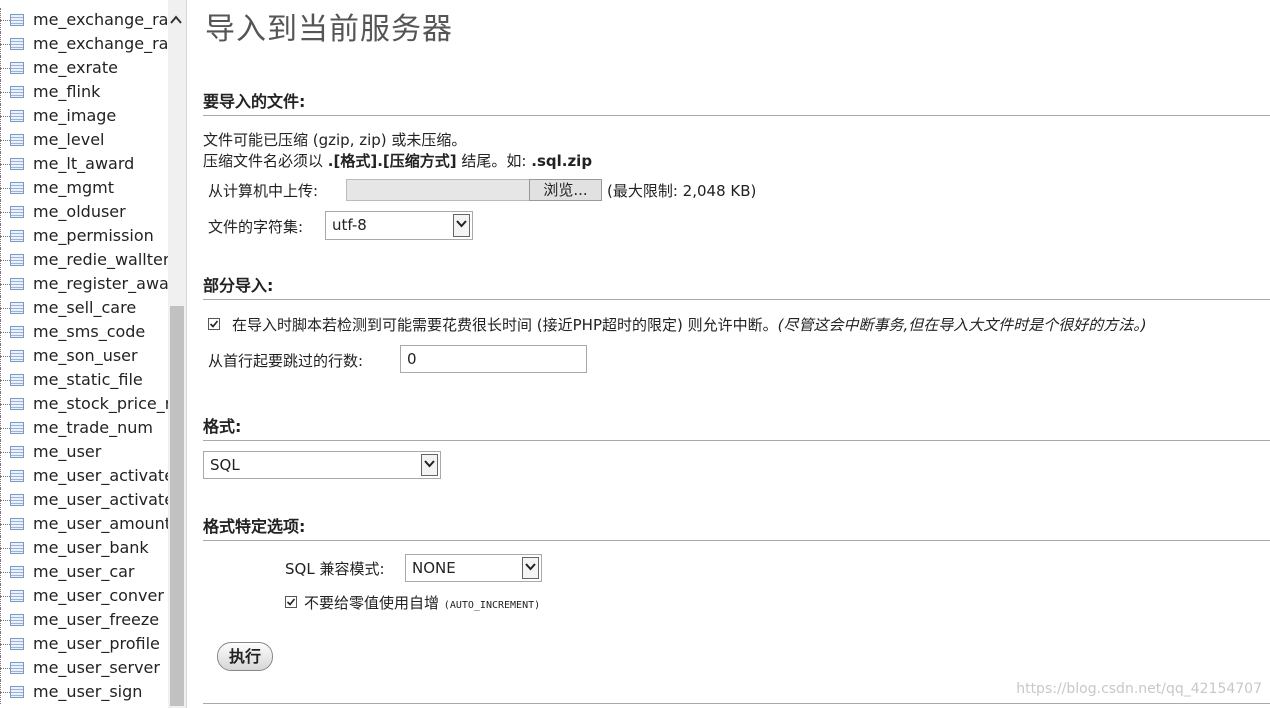 Image resolution: width=1270 pixels, height=708 pixels. What do you see at coordinates (74, 116) in the screenshot?
I see `table-name: me_image` at bounding box center [74, 116].